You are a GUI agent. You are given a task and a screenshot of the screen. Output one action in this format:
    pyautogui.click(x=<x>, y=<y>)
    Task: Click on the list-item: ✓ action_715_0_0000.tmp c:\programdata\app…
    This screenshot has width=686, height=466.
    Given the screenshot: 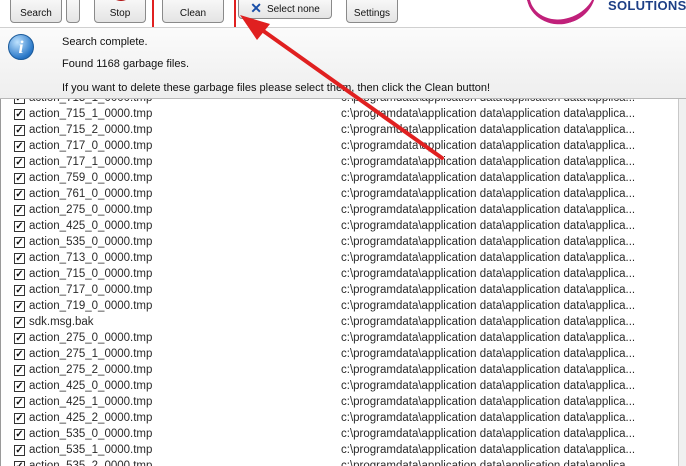 What is the action you would take?
    pyautogui.click(x=339, y=275)
    